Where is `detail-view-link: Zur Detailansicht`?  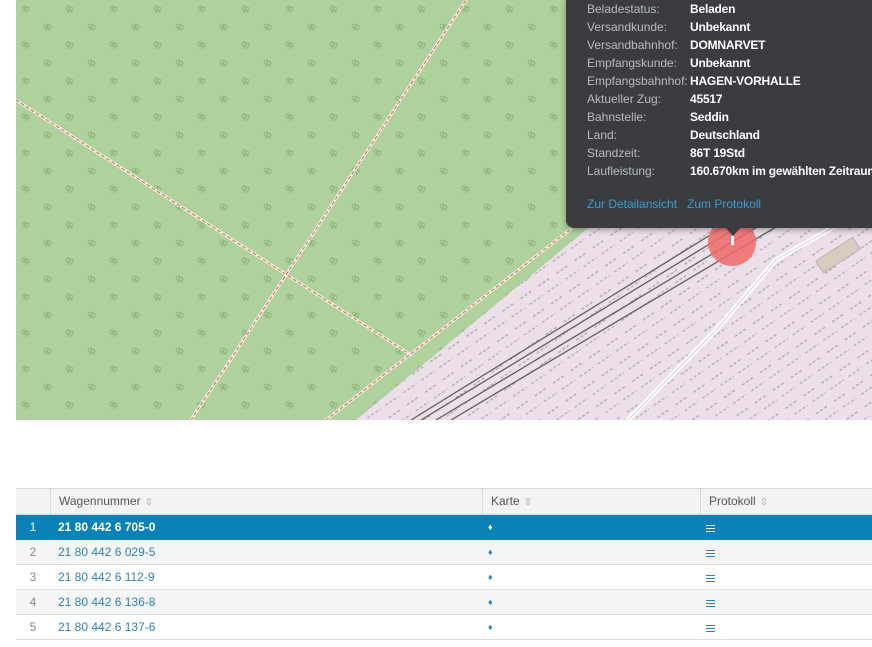
detail-view-link: Zur Detailansicht is located at coordinates (632, 204).